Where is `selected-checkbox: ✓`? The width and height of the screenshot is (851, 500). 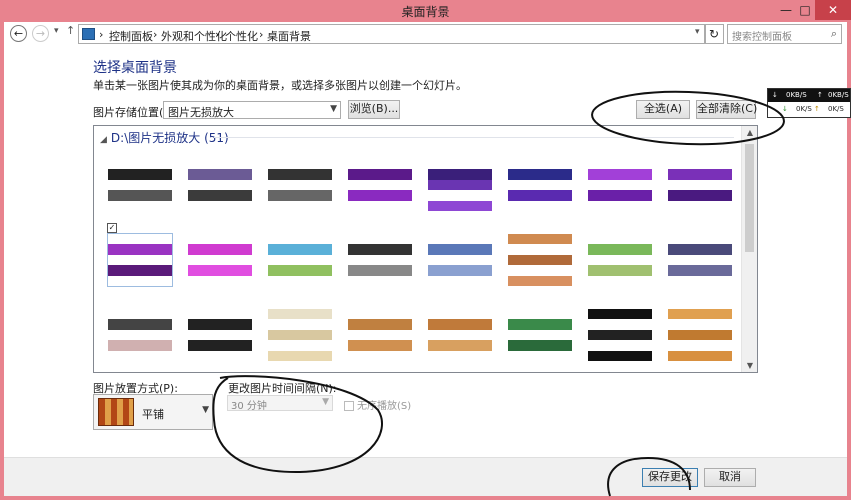 selected-checkbox: ✓ is located at coordinates (112, 228).